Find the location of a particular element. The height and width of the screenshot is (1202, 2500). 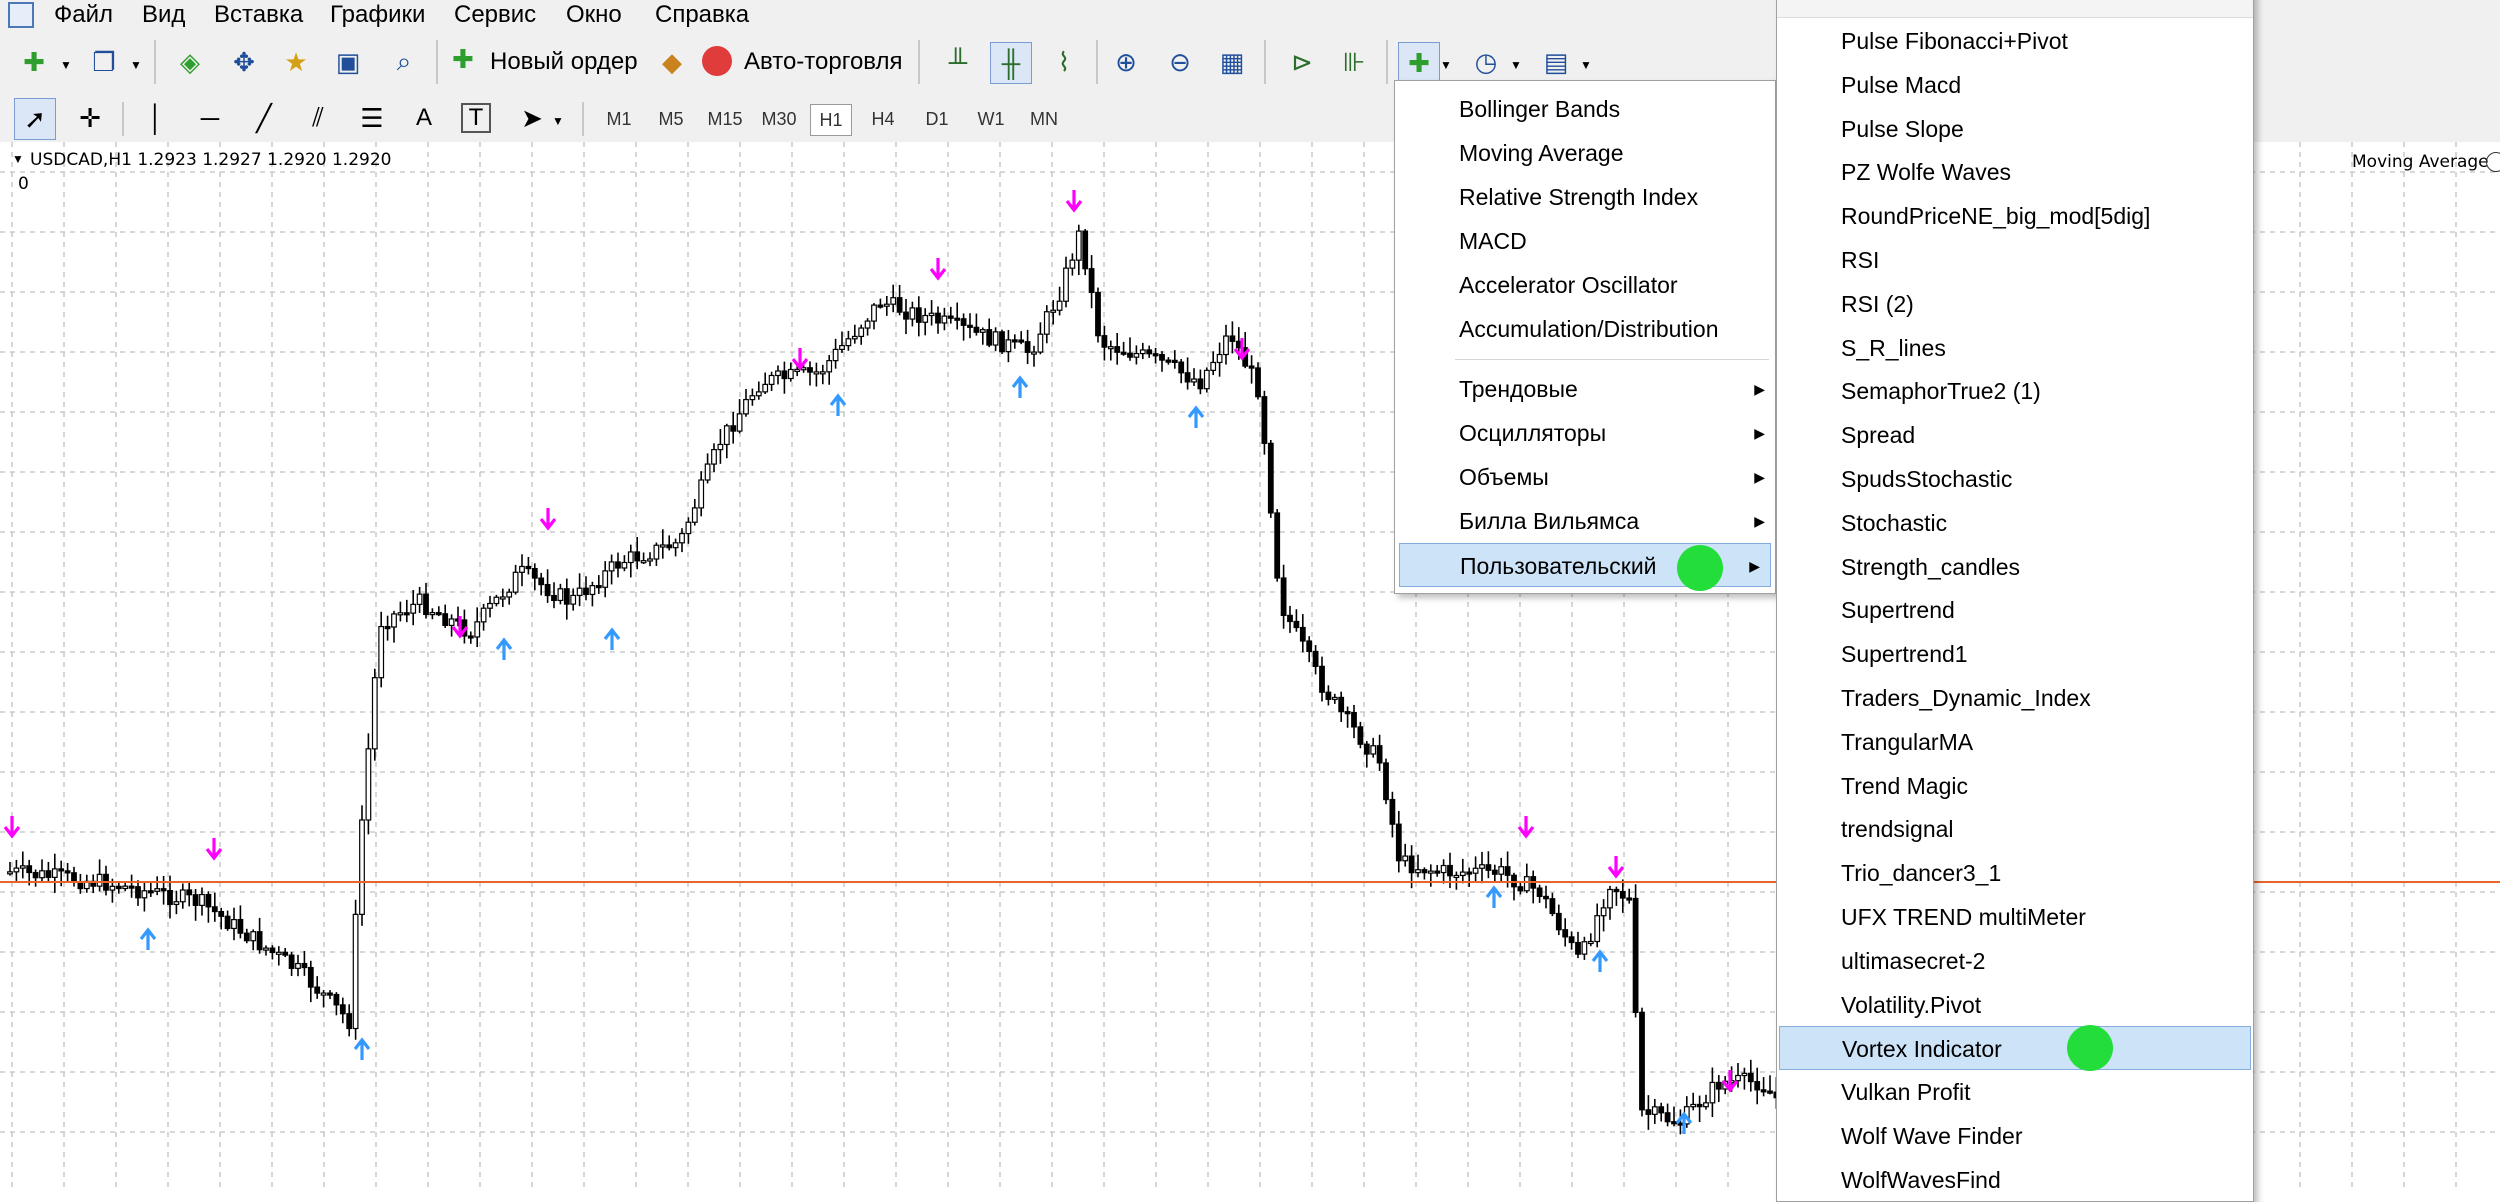

timeframe-m15: M15 is located at coordinates (725, 119).